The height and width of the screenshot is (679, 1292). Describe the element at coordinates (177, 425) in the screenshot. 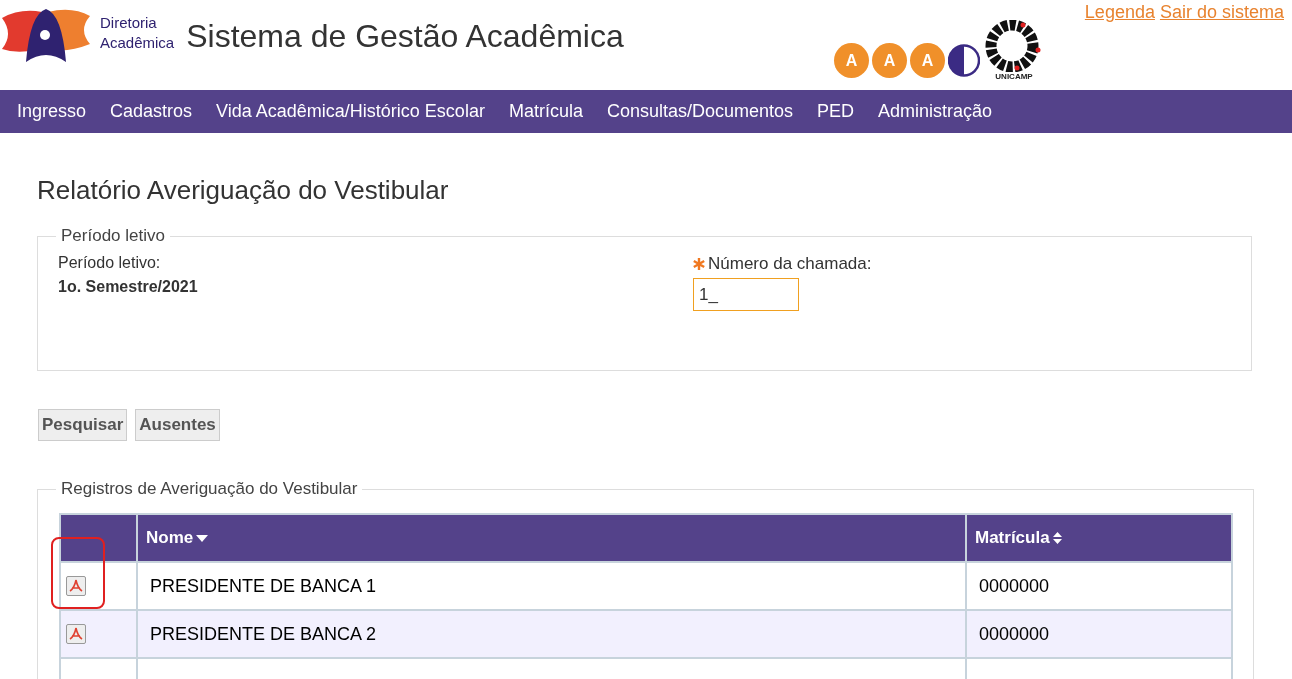

I see `action-button: Ausentes` at that location.